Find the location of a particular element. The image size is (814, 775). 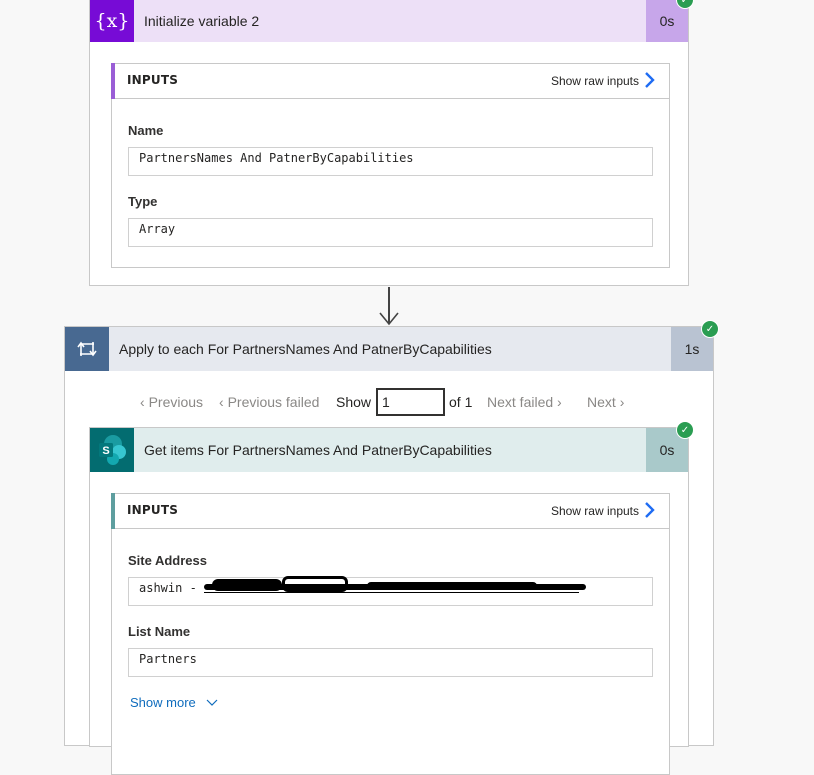

name-value: PartnersNames And PatnerByCapabilities is located at coordinates (390, 161).